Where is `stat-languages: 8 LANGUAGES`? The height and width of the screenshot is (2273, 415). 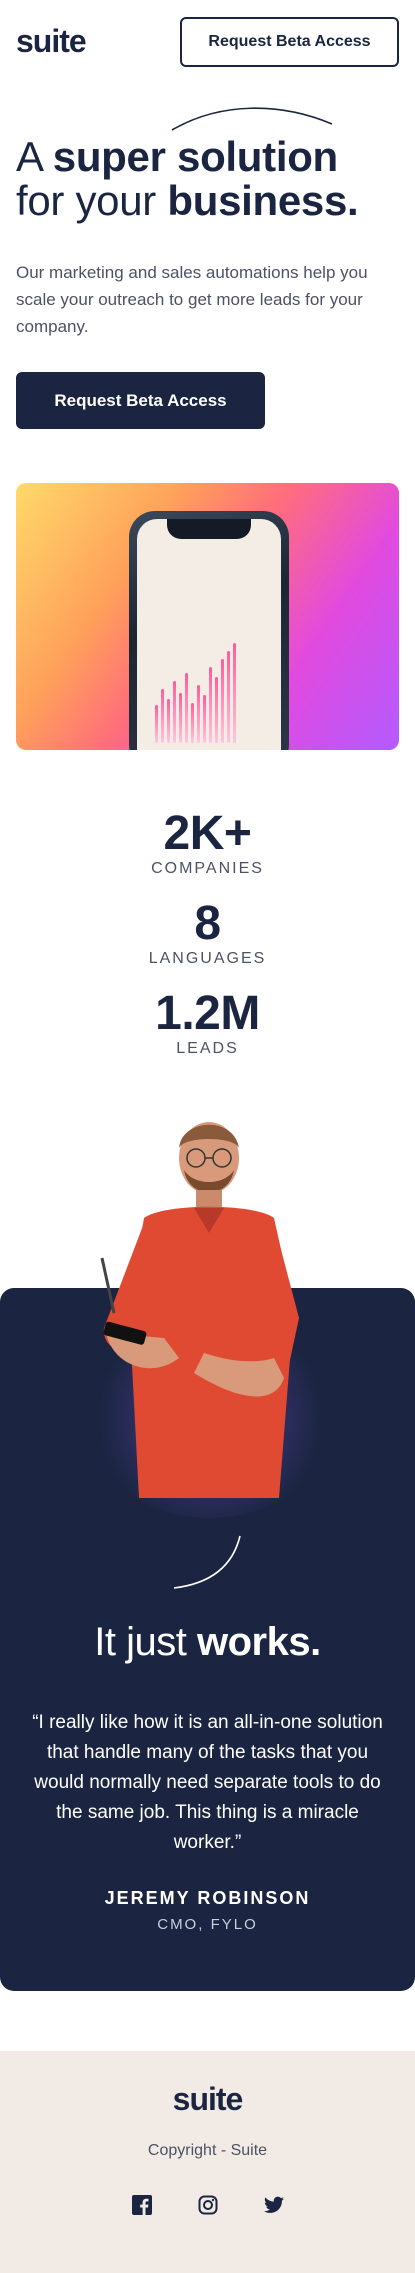
stat-languages: 8 LANGUAGES is located at coordinates (207, 934).